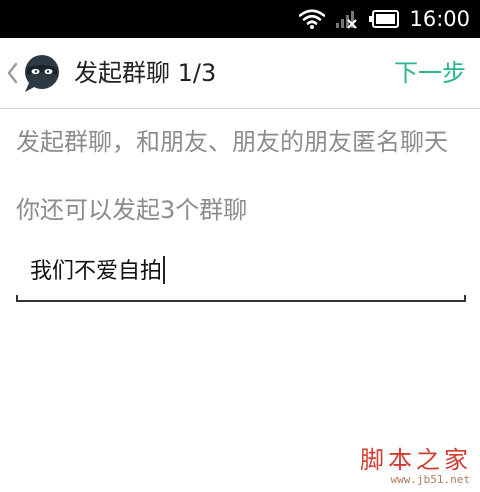 The height and width of the screenshot is (492, 480). I want to click on signal-icon, so click(347, 19).